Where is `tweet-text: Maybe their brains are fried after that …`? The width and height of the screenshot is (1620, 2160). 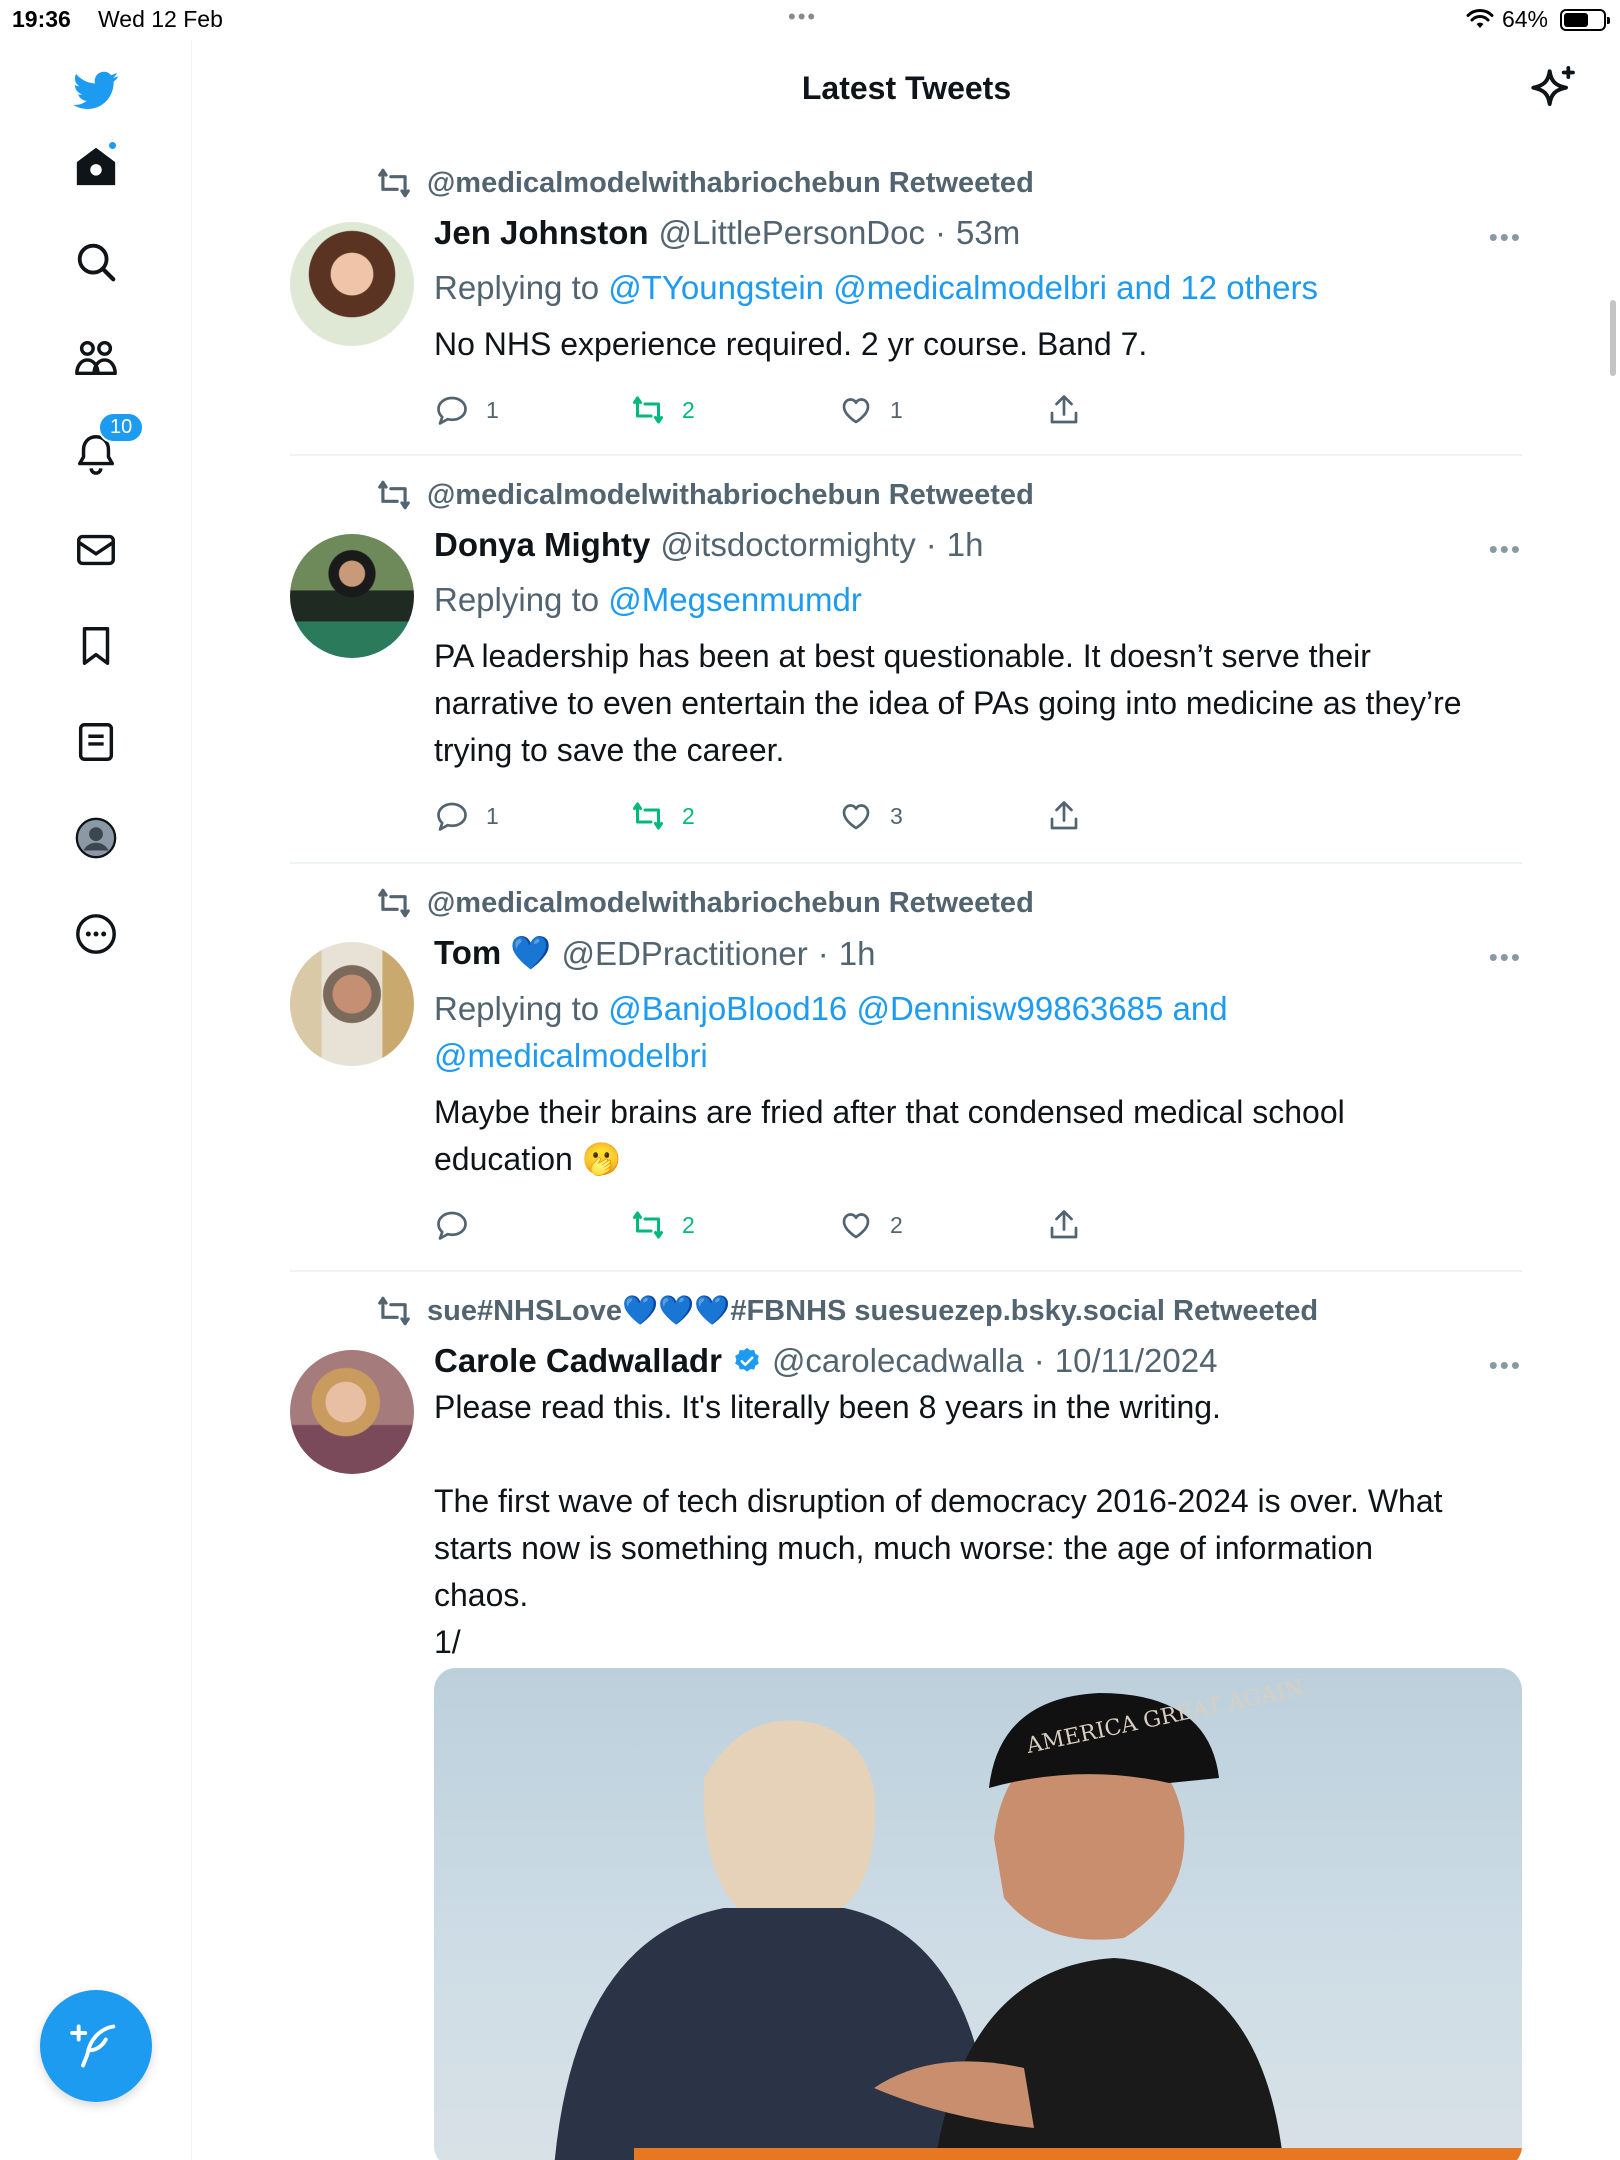 tweet-text: Maybe their brains are fried after that … is located at coordinates (889, 1135).